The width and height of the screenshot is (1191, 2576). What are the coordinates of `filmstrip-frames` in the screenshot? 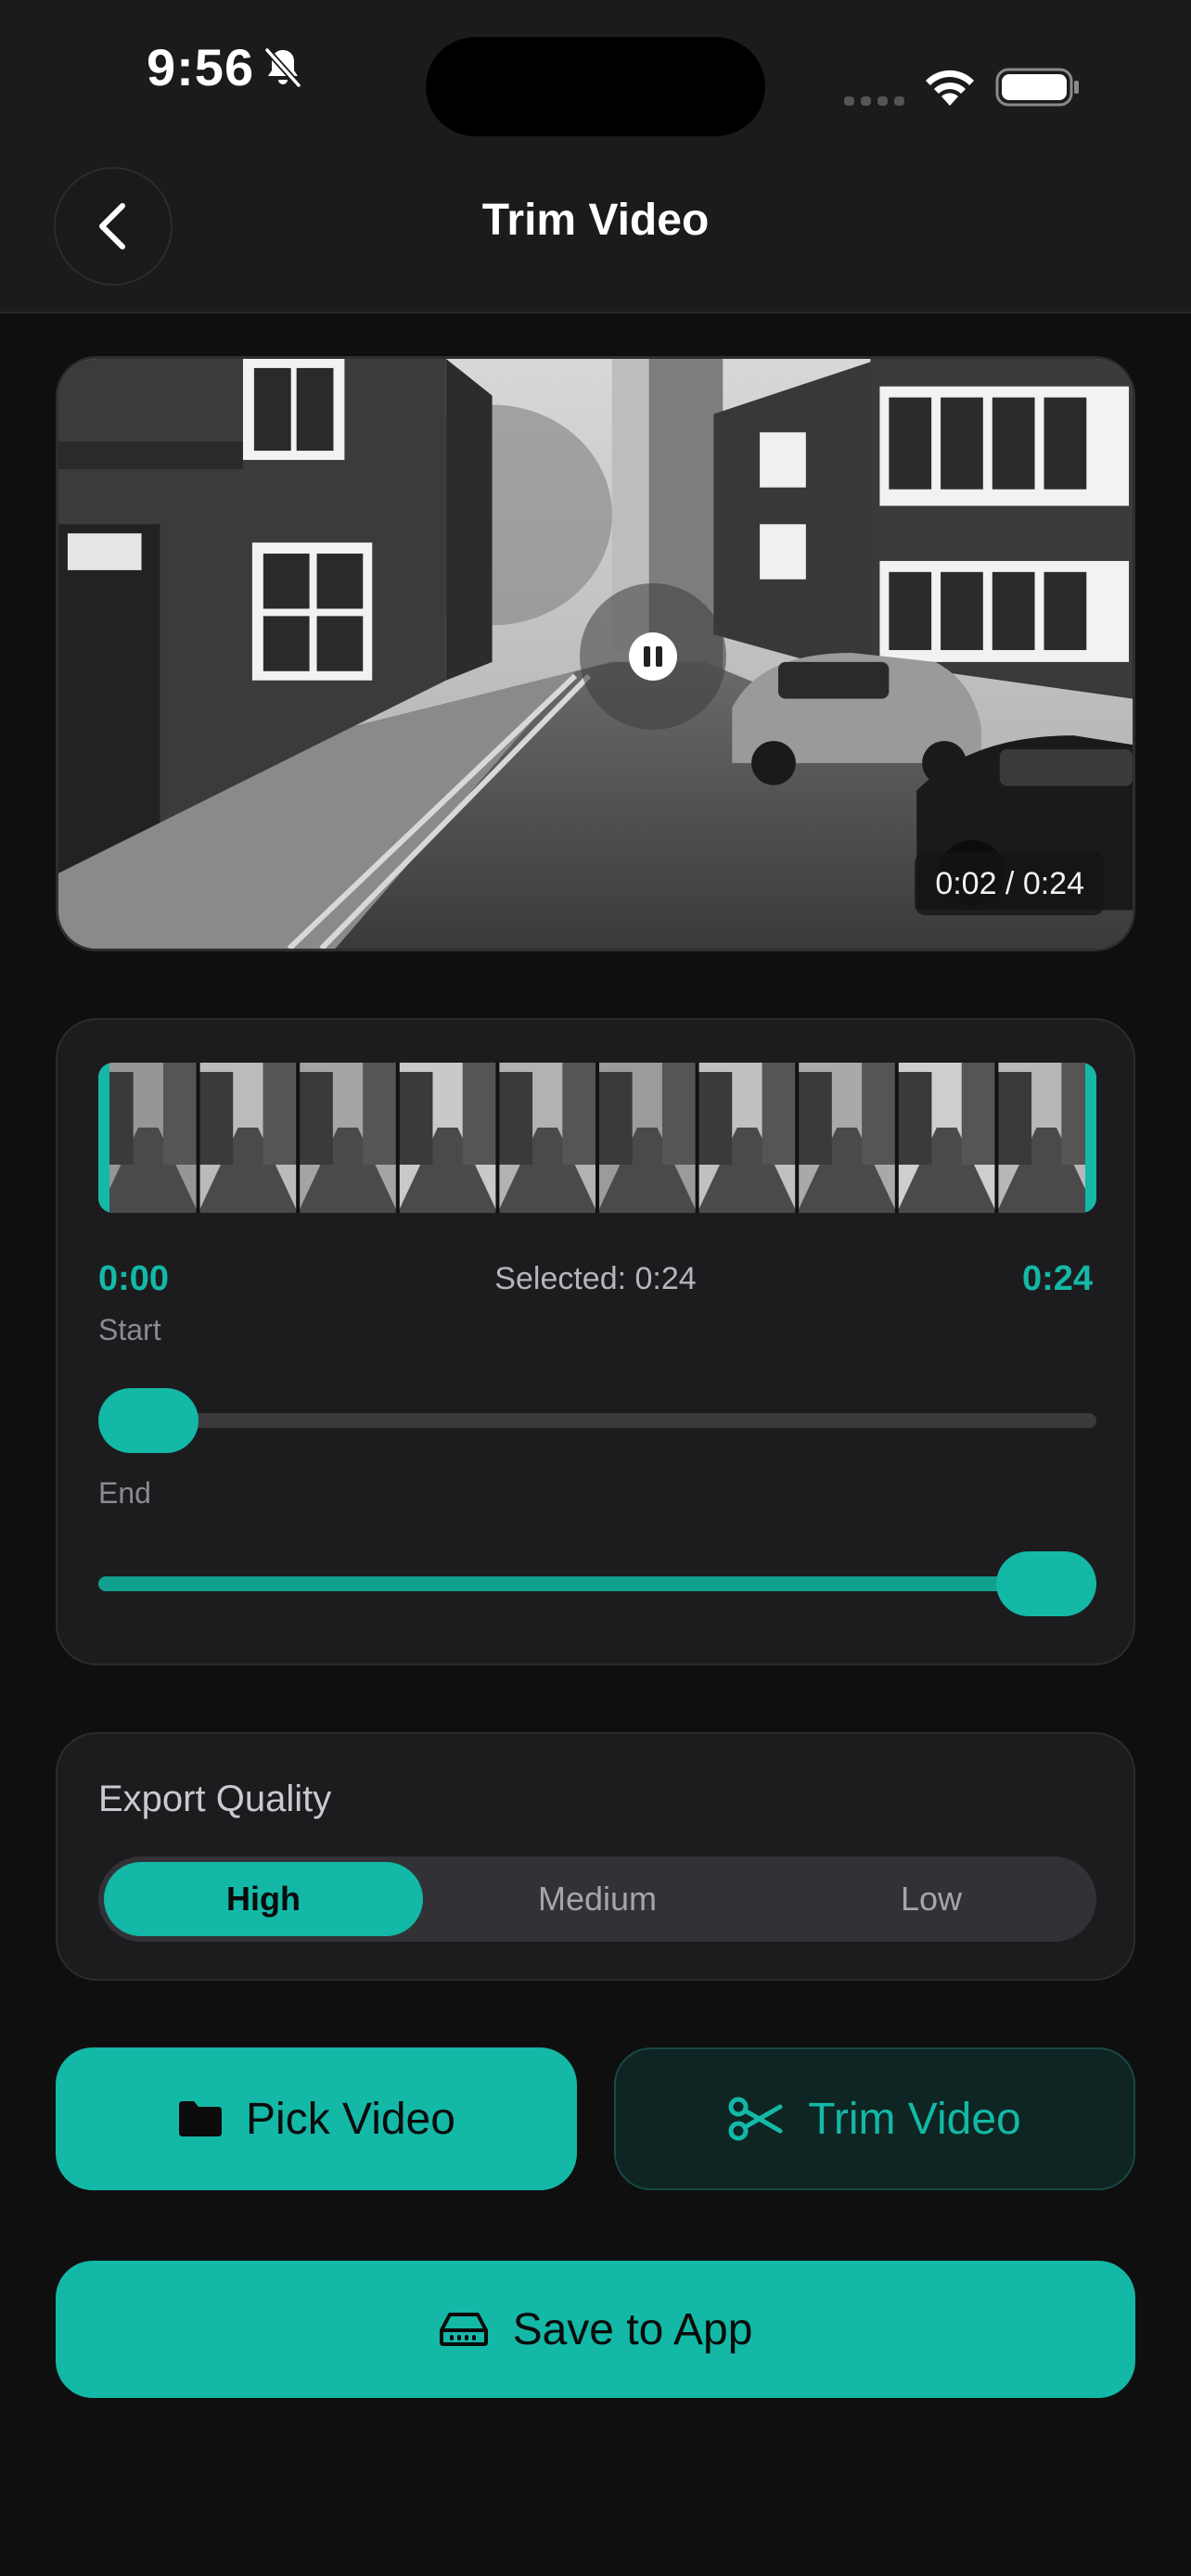 It's located at (597, 1138).